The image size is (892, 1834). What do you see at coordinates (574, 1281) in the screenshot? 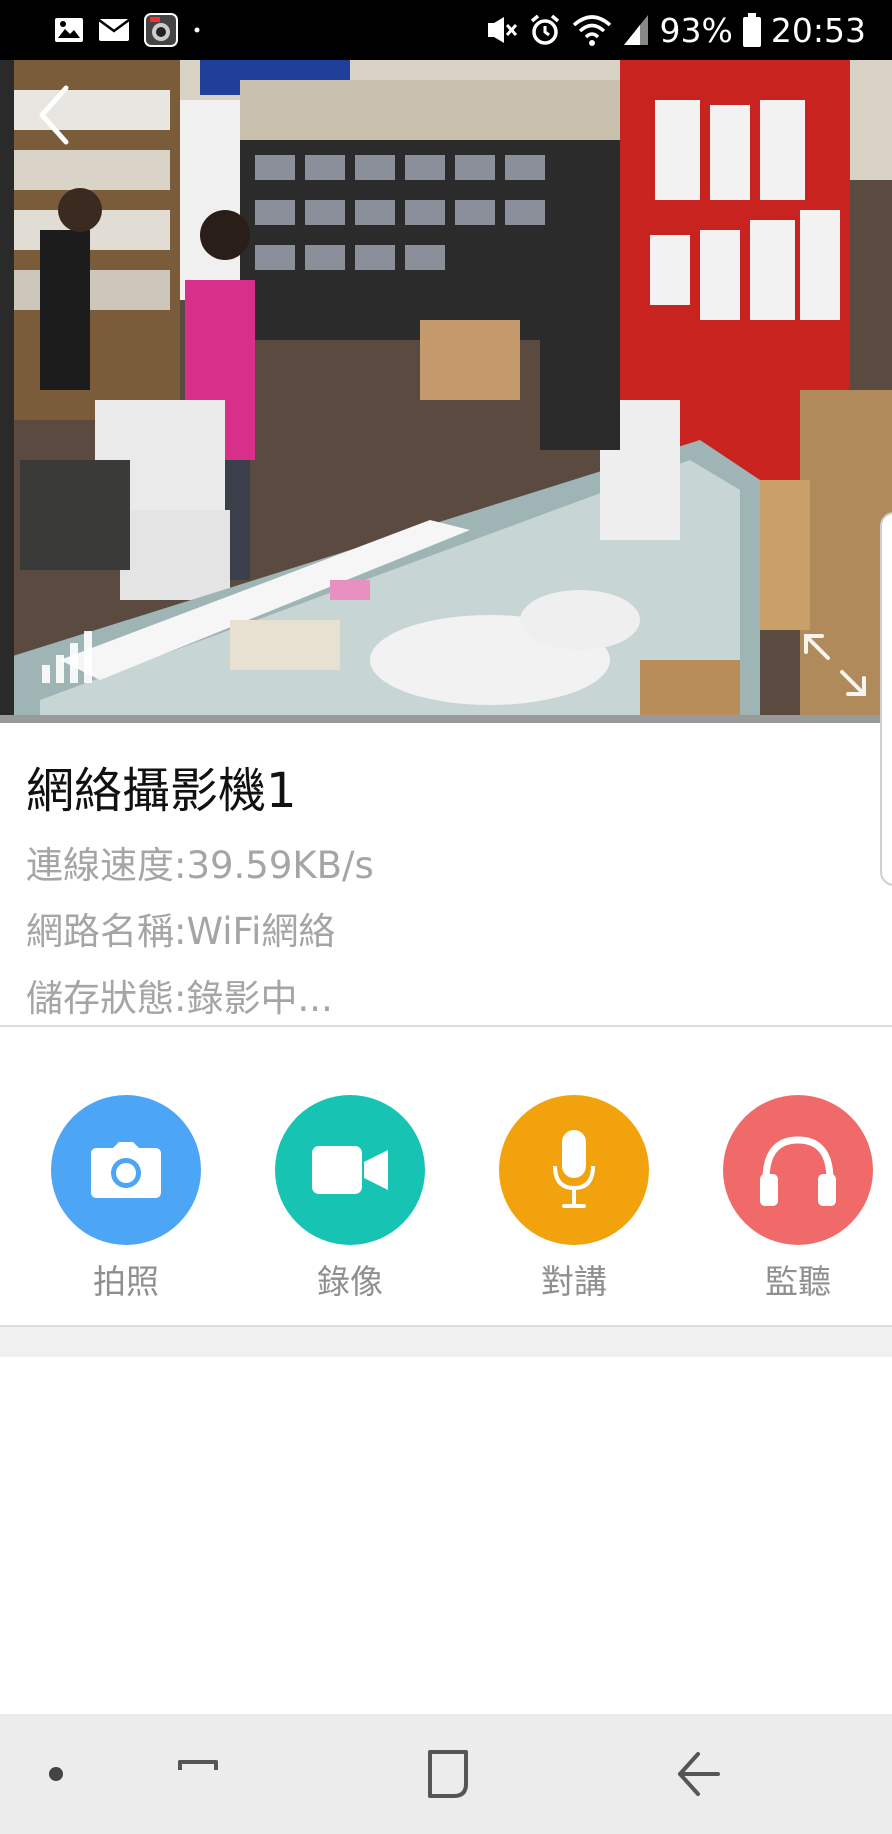
I see `intercom-label: 對講` at bounding box center [574, 1281].